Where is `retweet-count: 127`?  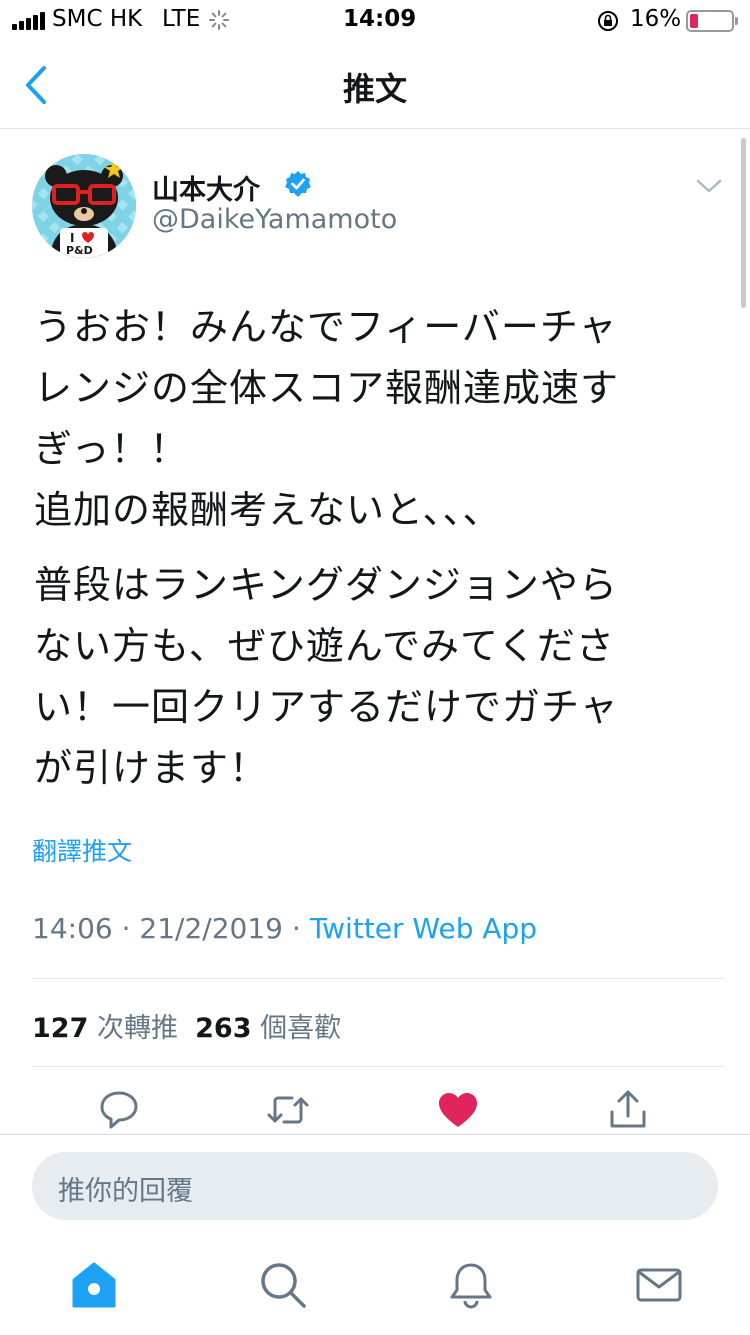
retweet-count: 127 is located at coordinates (60, 1028).